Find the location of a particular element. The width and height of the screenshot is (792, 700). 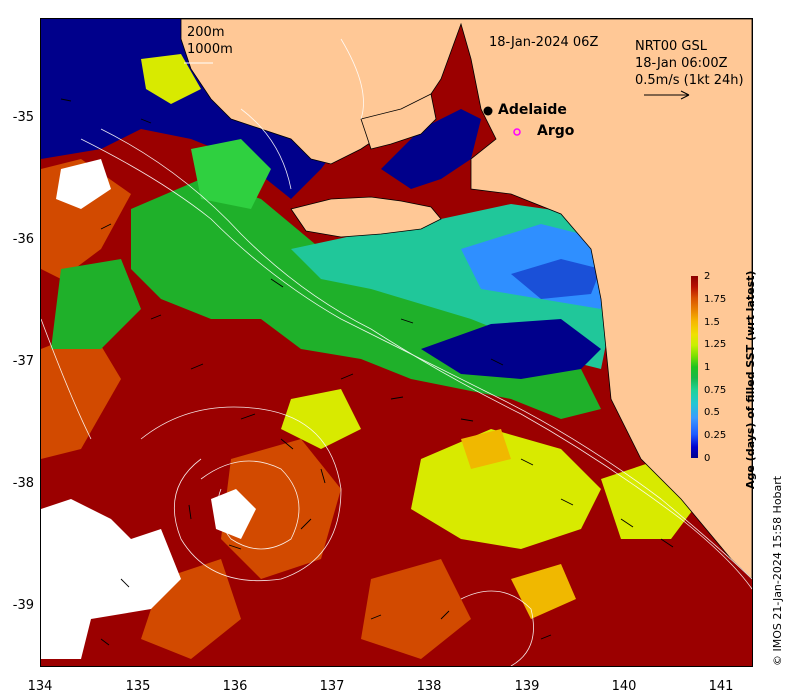

colorbar-tick: 0.5 is located at coordinates (712, 412).